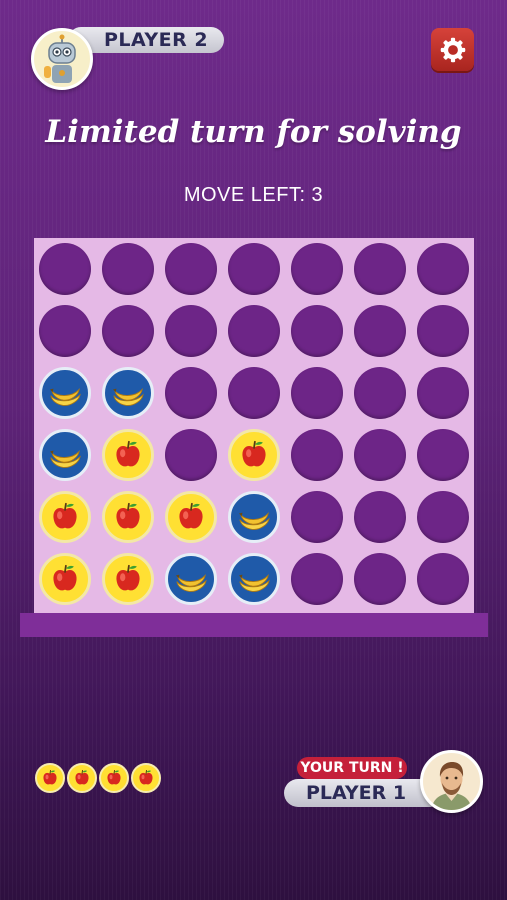 This screenshot has height=900, width=507. I want to click on gear-icon, so click(452, 49).